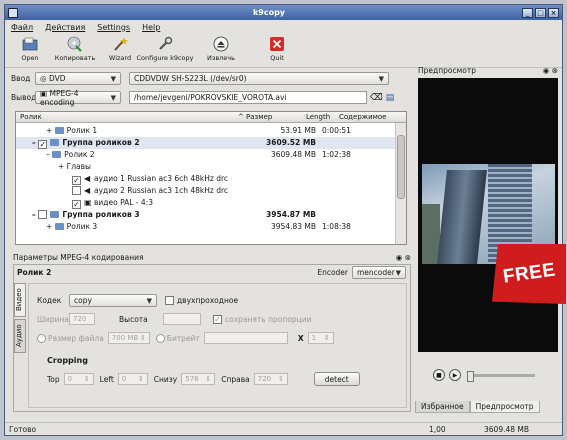 This screenshot has width=567, height=440. What do you see at coordinates (44, 78) in the screenshot?
I see `disc-icon: ◎` at bounding box center [44, 78].